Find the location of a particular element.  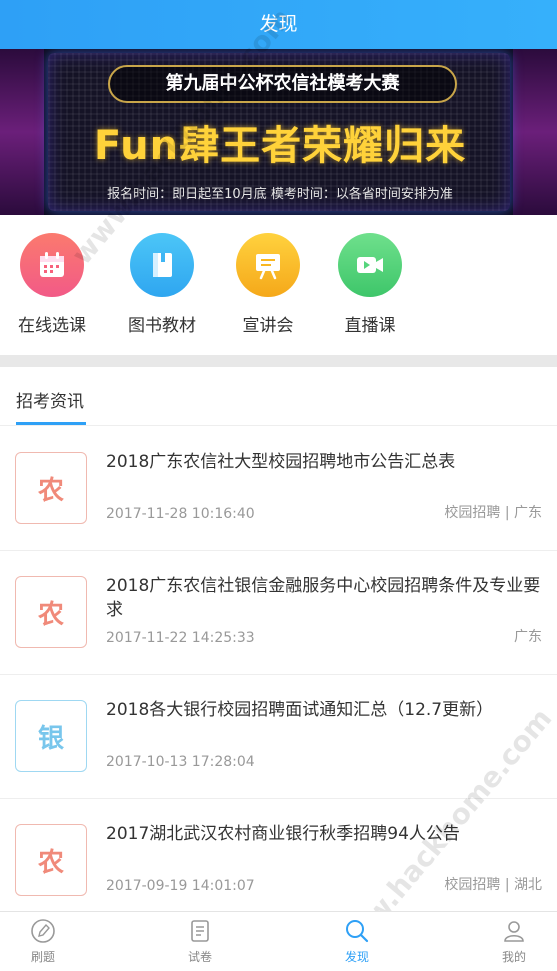

news-date: 2017-11-22 14:25:33 is located at coordinates (180, 638).